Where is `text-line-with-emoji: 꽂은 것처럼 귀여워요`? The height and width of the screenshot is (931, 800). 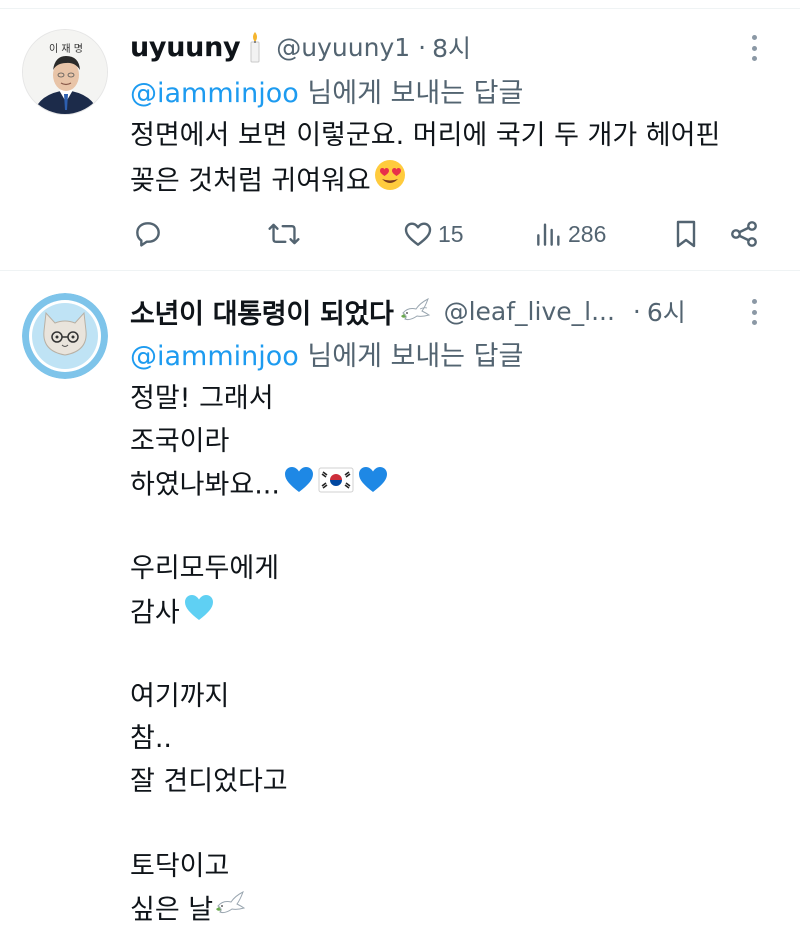 text-line-with-emoji: 꽂은 것처럼 귀여워요 is located at coordinates (453, 179).